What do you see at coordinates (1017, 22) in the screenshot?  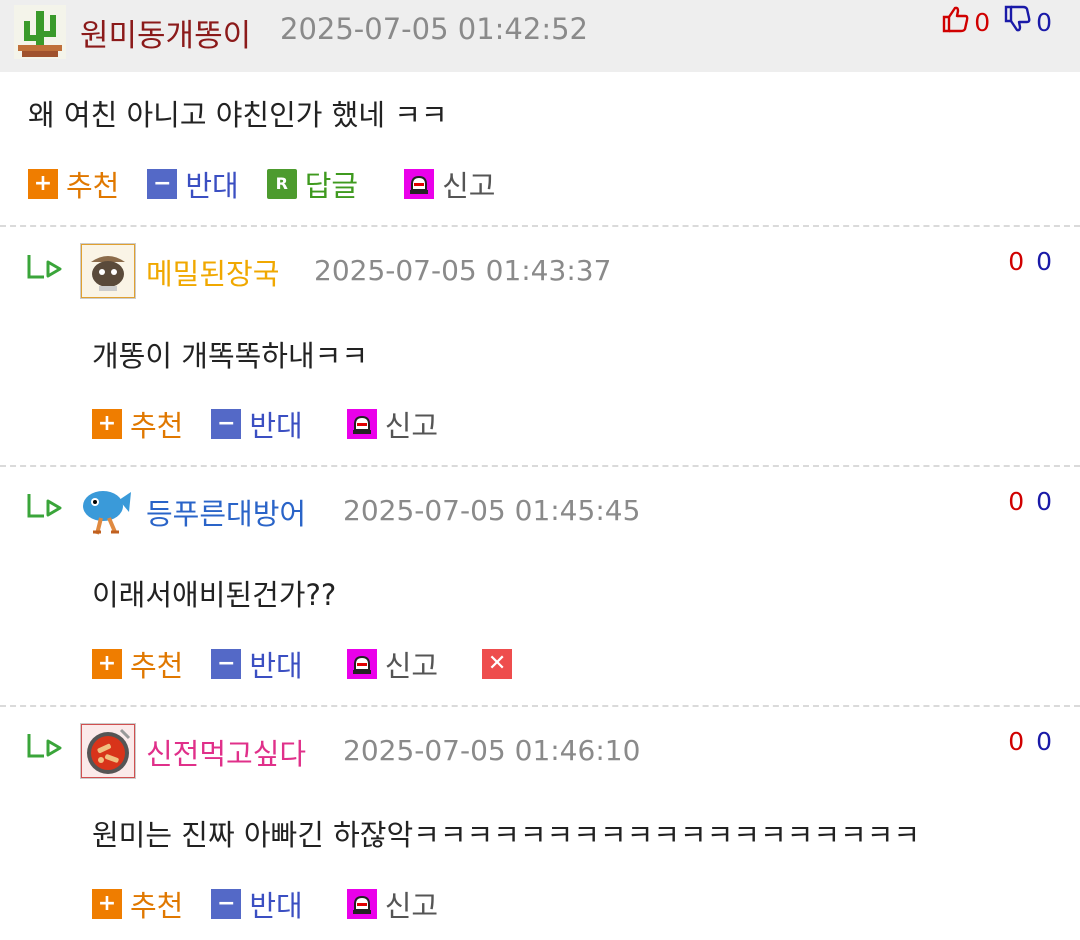 I see `thumbs-down-icon` at bounding box center [1017, 22].